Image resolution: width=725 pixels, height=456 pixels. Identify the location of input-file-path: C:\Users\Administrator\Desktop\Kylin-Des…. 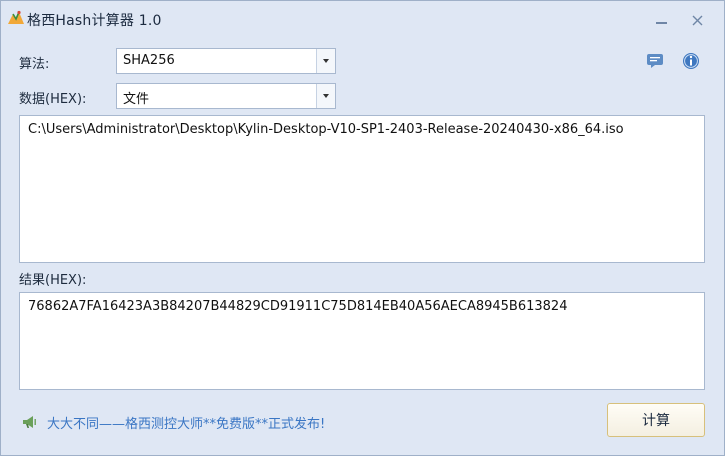
(326, 129).